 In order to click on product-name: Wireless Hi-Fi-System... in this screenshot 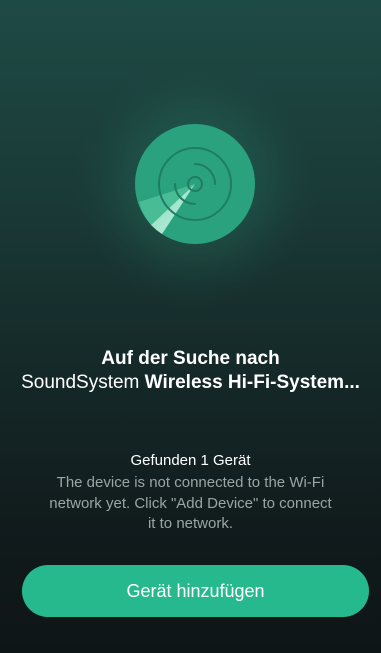, I will do `click(252, 382)`.